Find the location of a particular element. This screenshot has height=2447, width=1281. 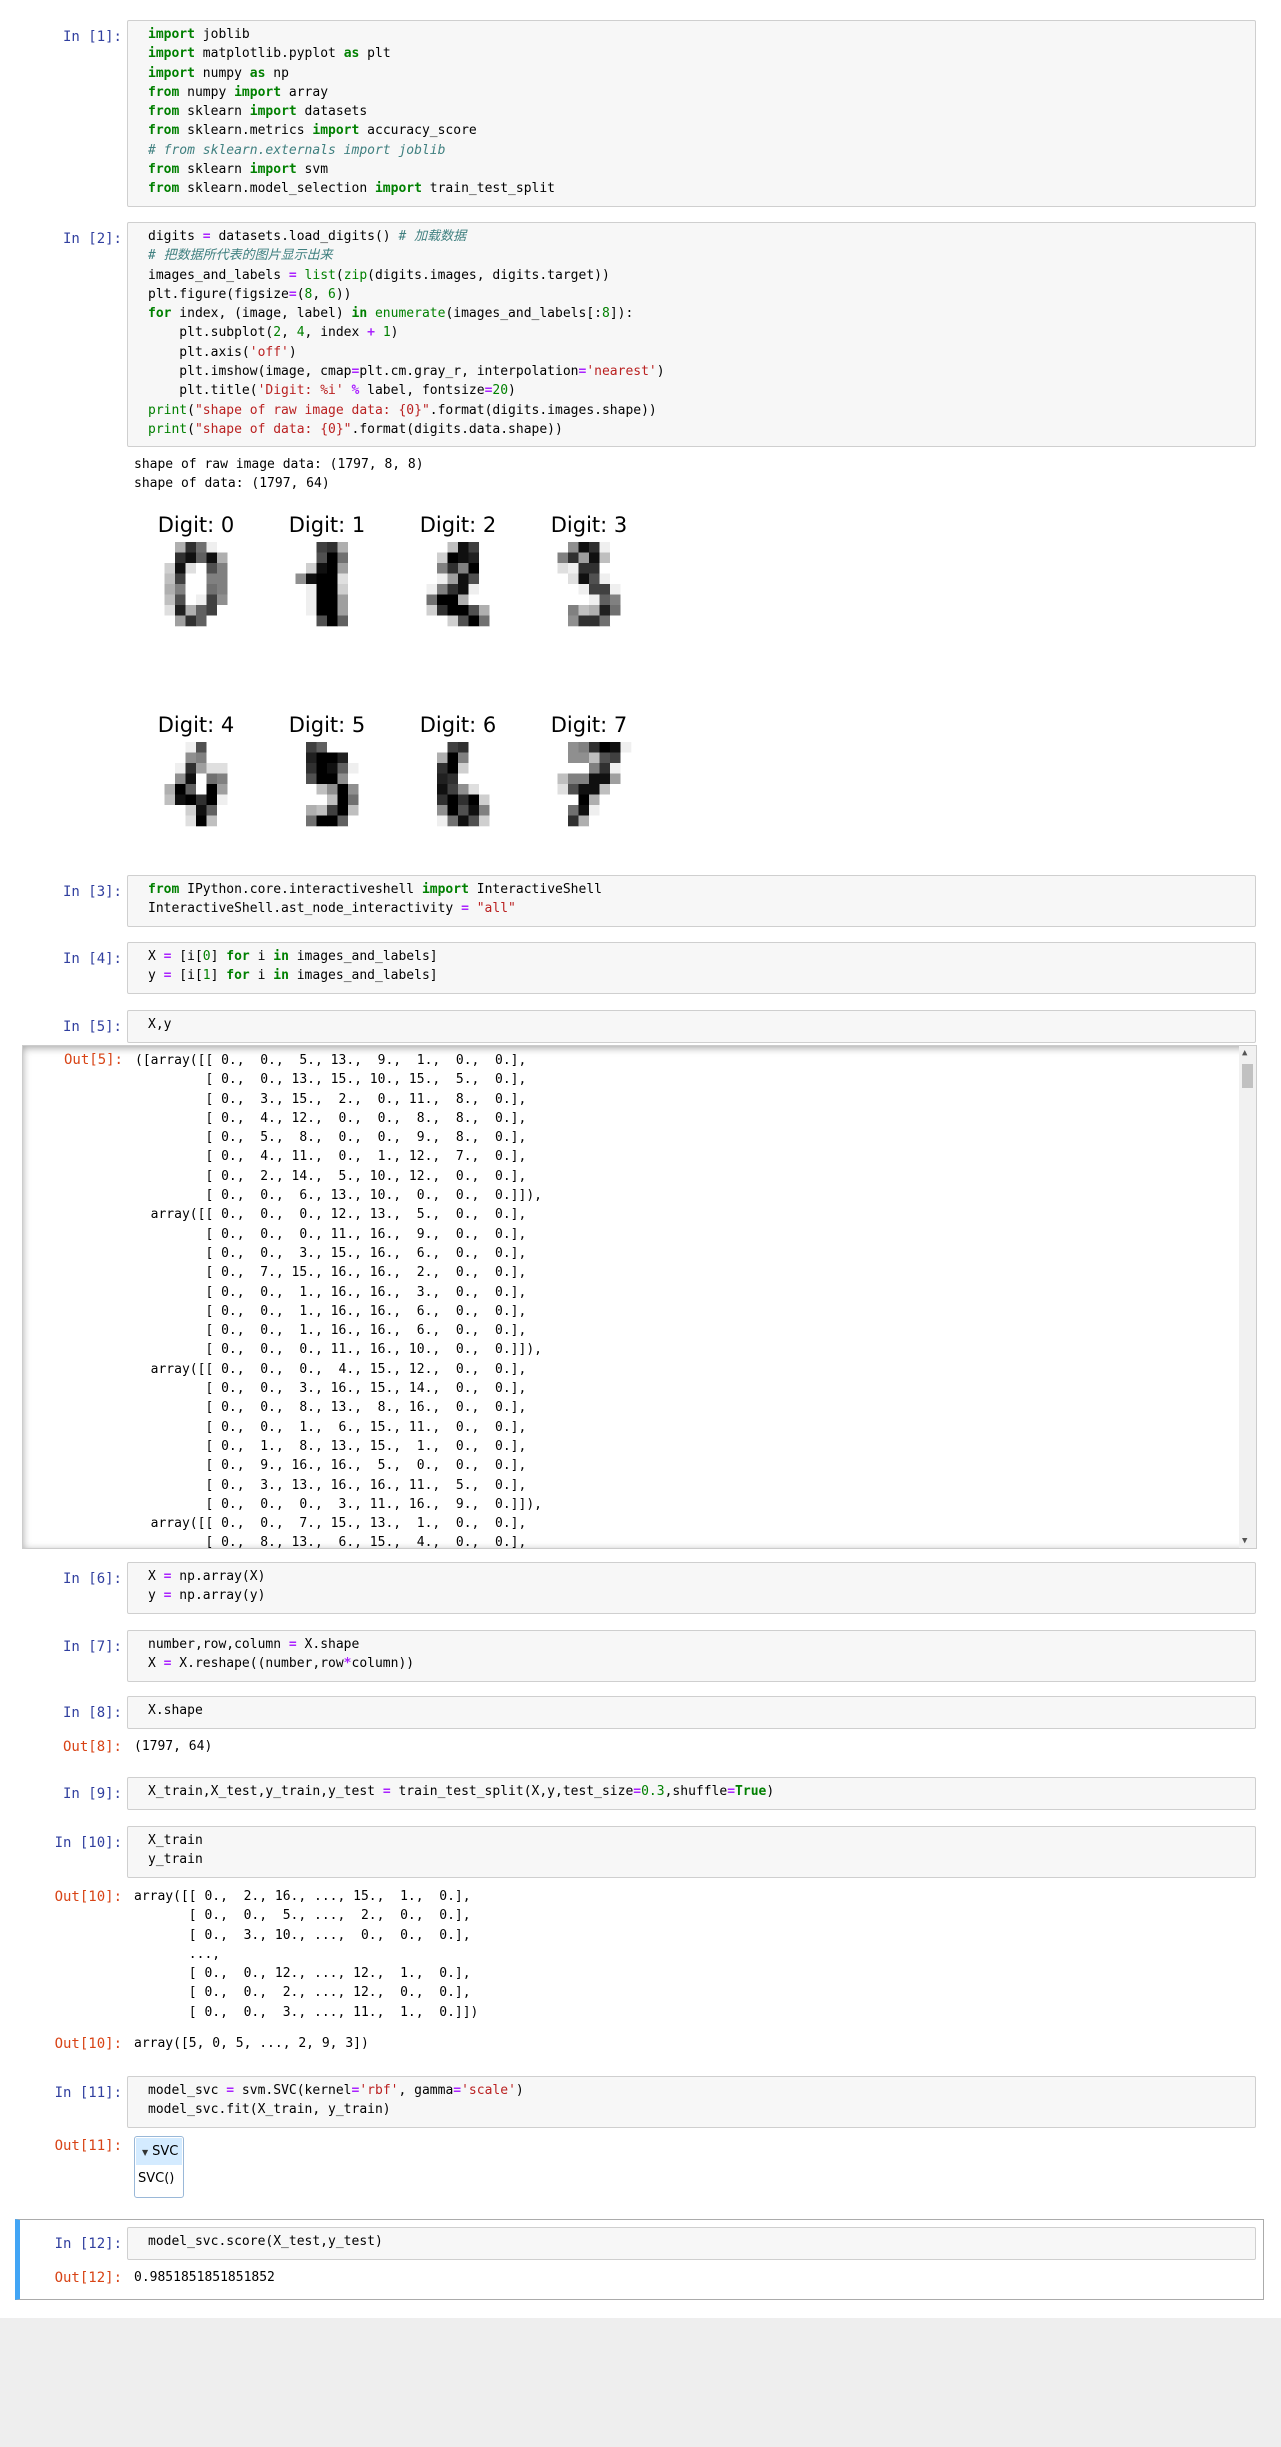

code-editor: X,y is located at coordinates (691, 1026).